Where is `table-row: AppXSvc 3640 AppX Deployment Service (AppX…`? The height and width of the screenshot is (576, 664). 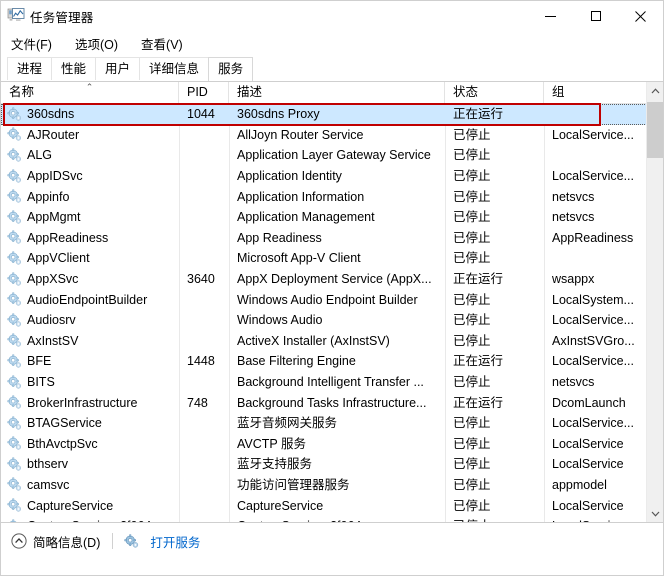
table-row: AppXSvc 3640 AppX Deployment Service (AppX… is located at coordinates (332, 279).